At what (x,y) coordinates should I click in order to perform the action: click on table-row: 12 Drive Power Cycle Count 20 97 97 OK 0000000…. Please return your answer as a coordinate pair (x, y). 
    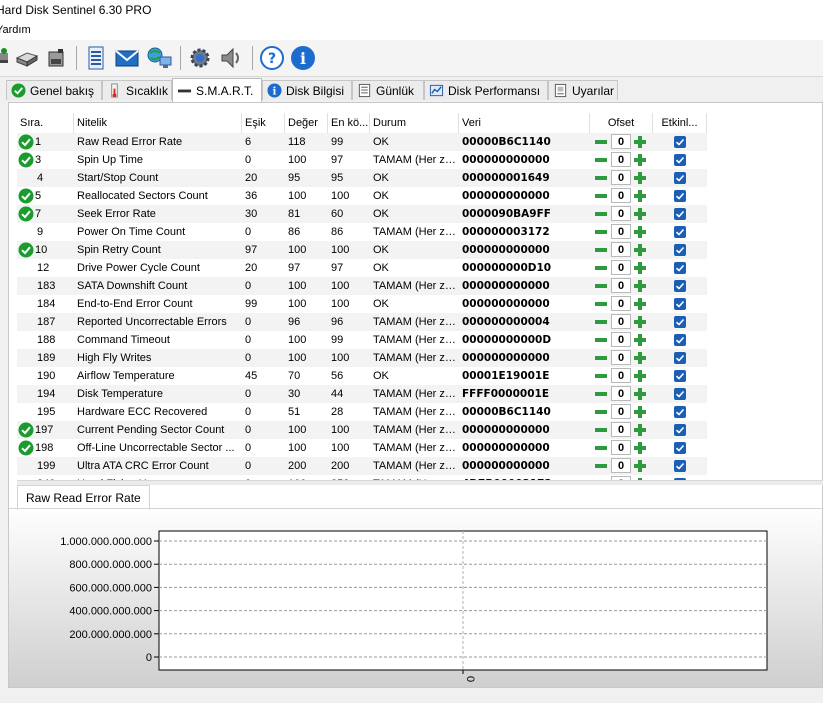
    Looking at the image, I should click on (362, 268).